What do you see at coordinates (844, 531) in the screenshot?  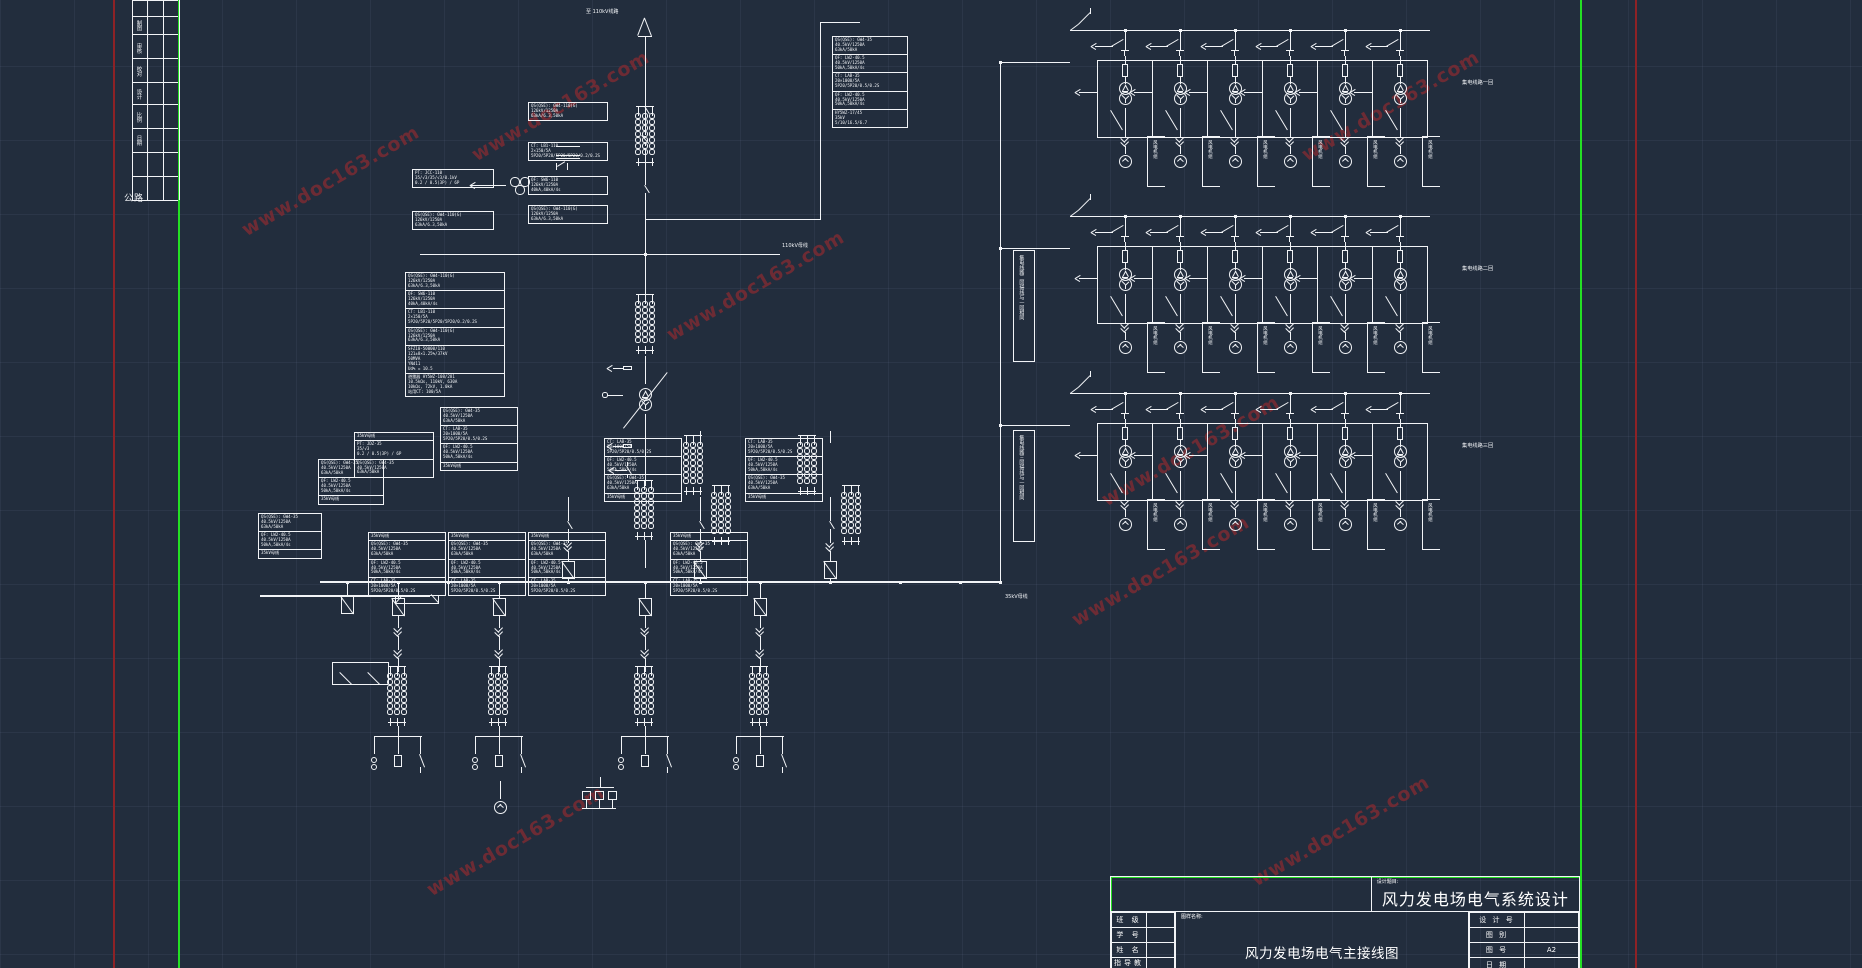 I see `bay-feeder-b-arrester-bead` at bounding box center [844, 531].